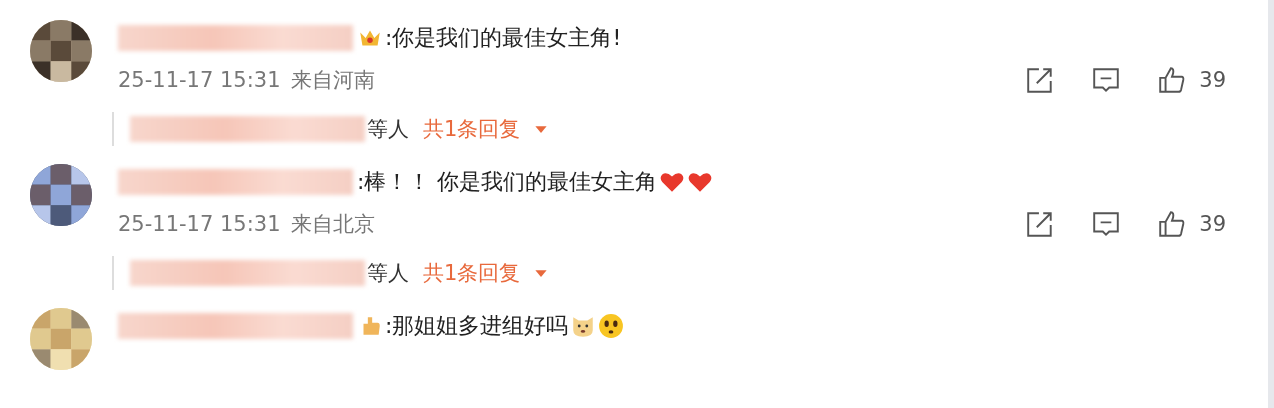  Describe the element at coordinates (611, 326) in the screenshot. I see `worried-face-icon` at that location.